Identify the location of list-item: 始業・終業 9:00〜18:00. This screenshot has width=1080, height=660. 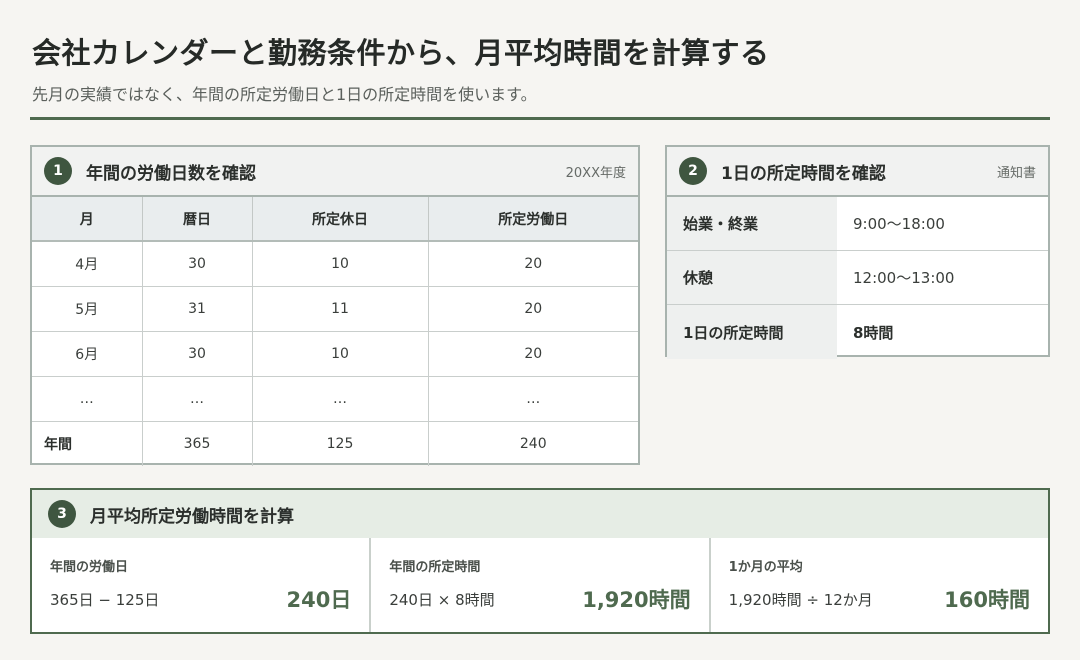
(857, 224).